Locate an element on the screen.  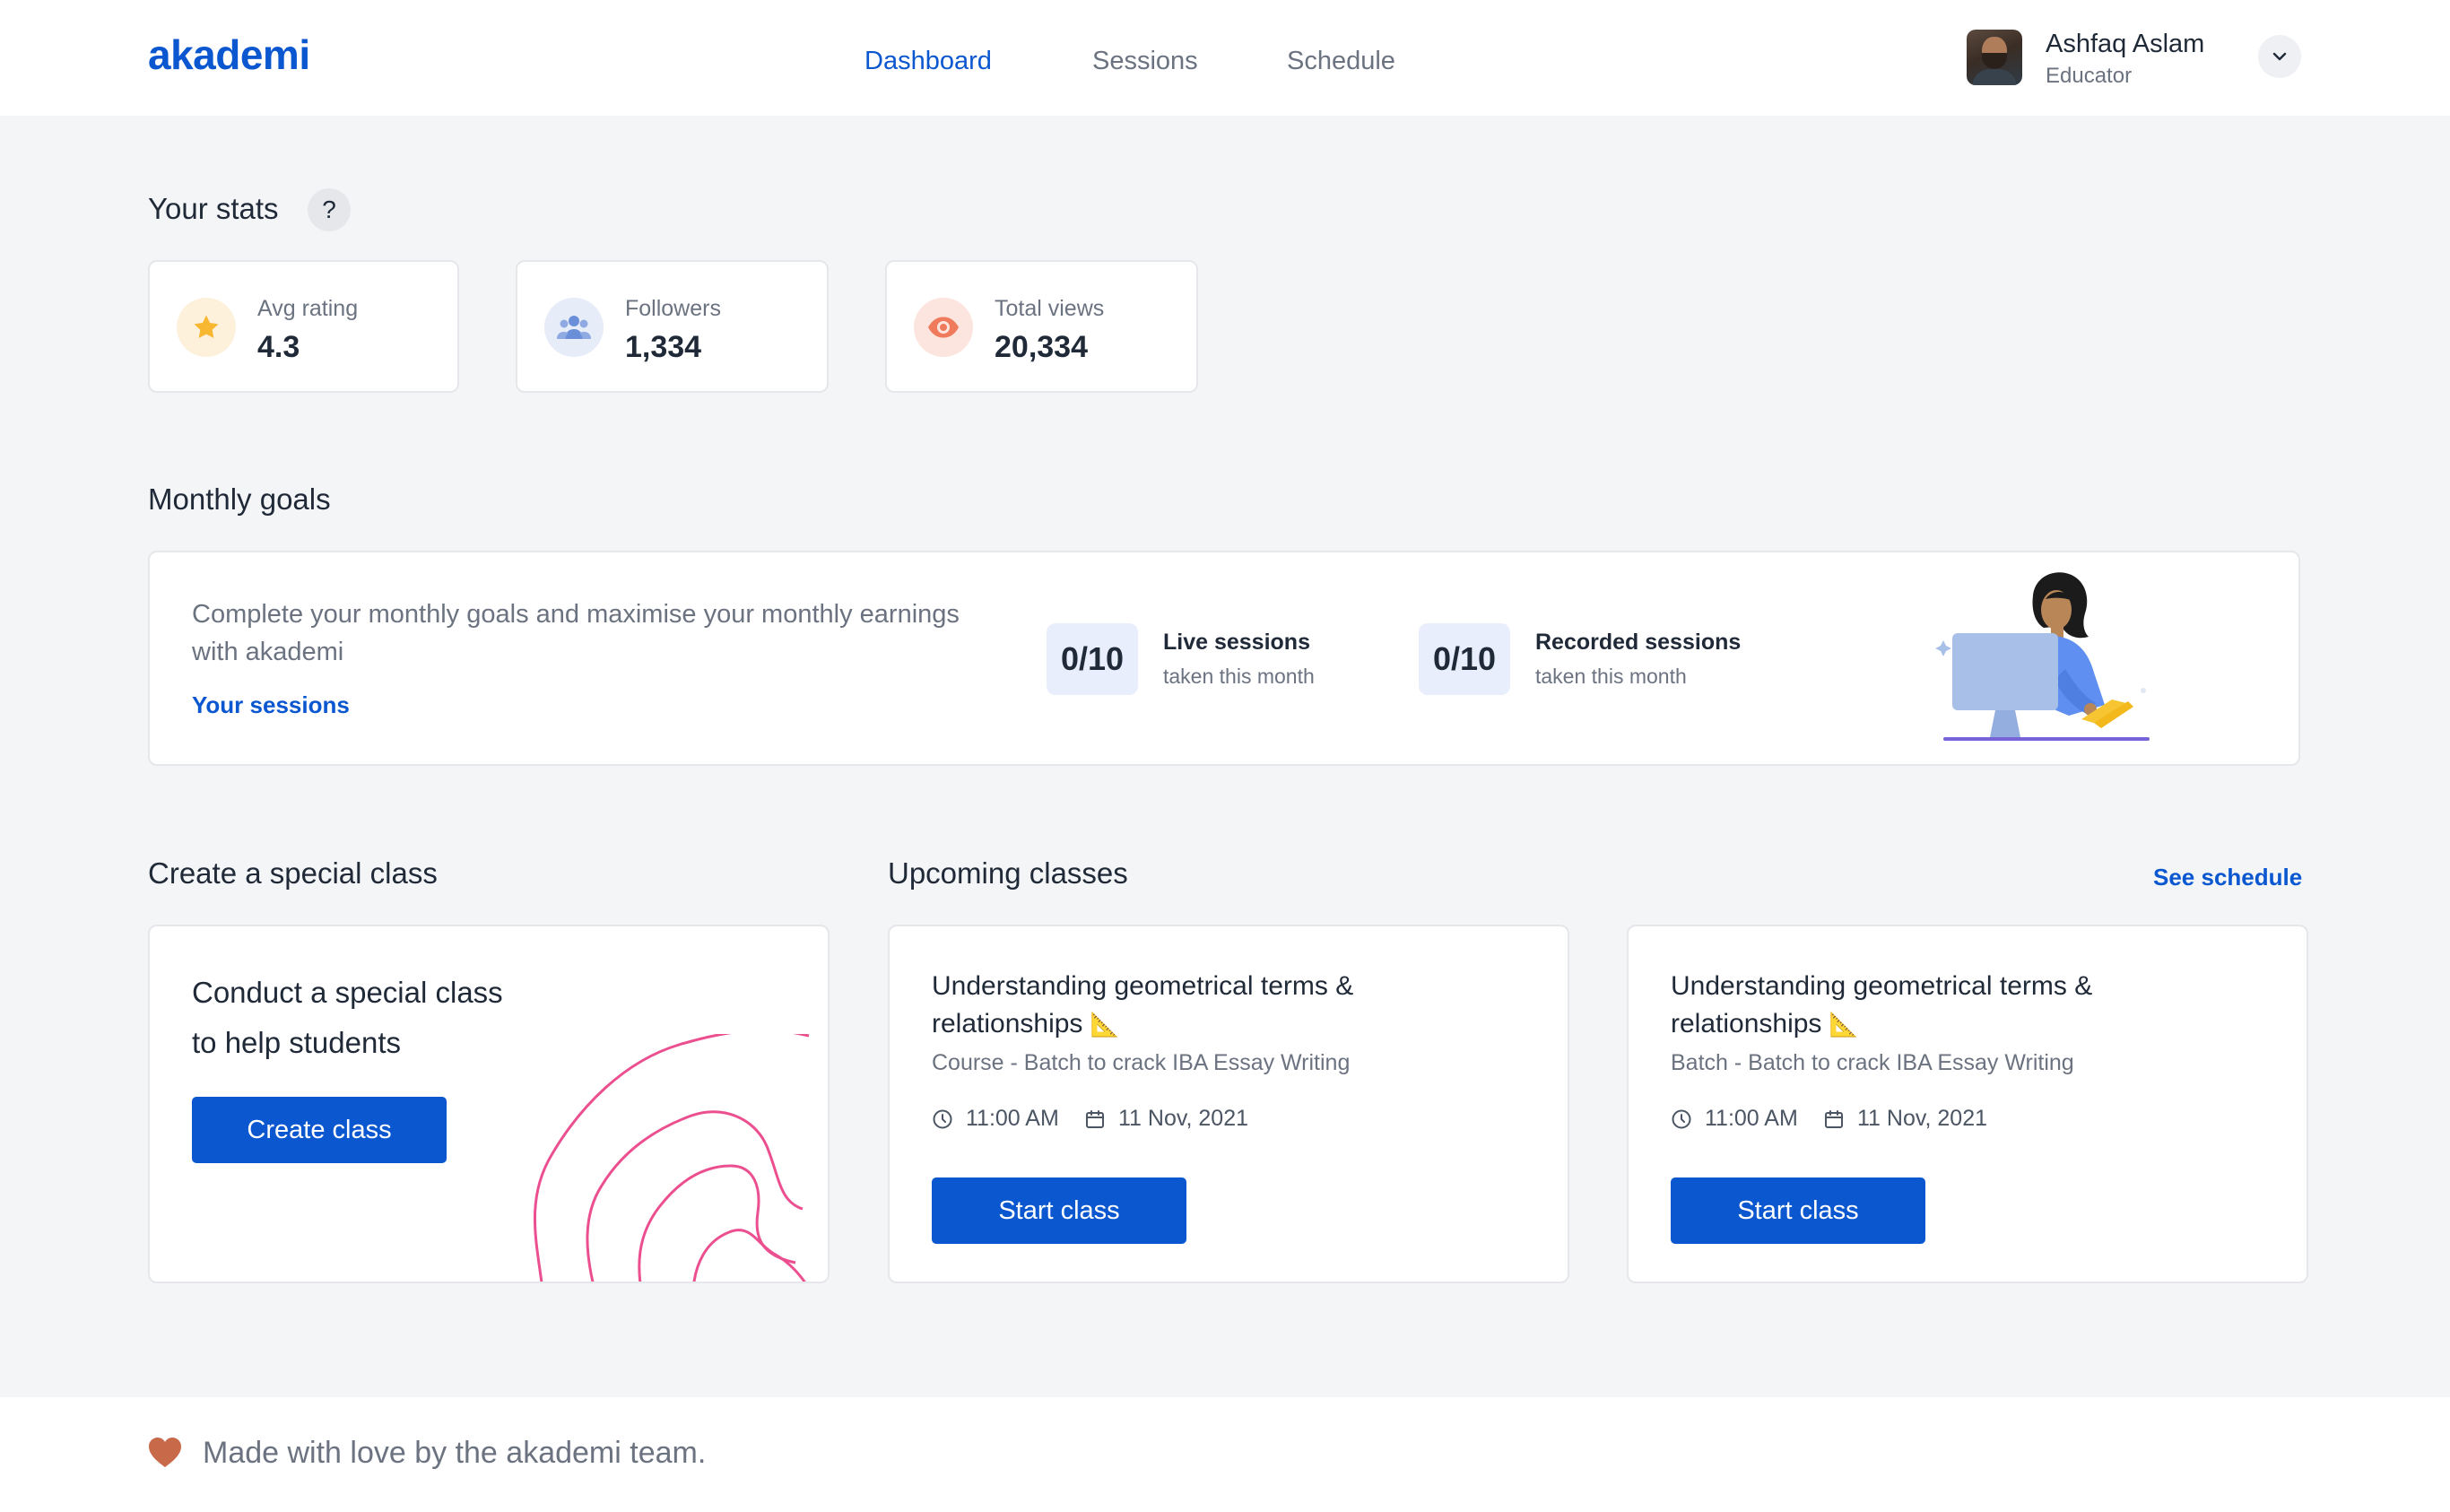
live-sessions-title: Live sessions is located at coordinates (1236, 642).